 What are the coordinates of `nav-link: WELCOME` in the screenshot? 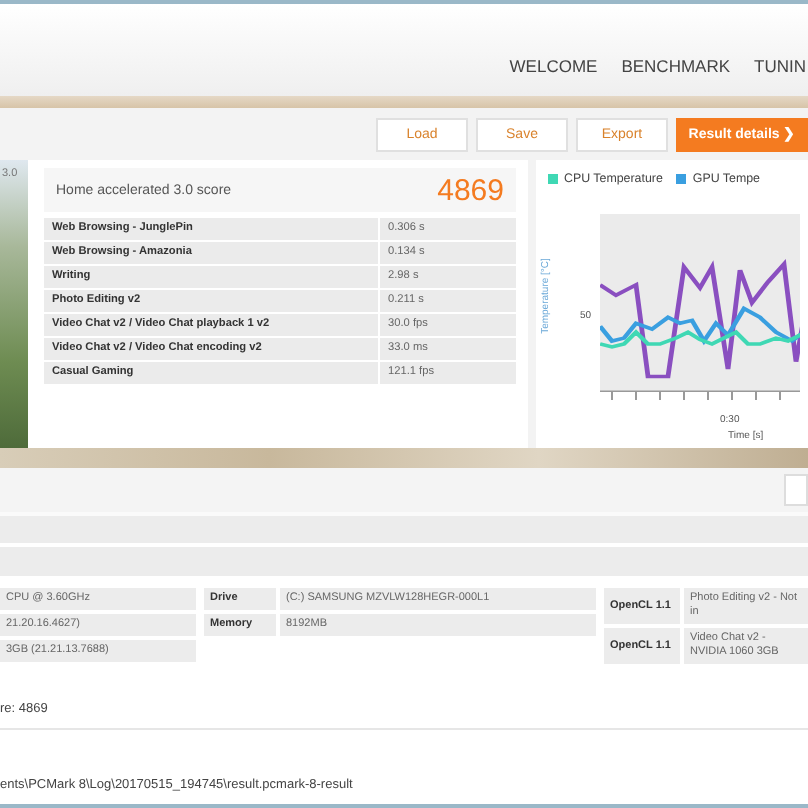 It's located at (553, 66).